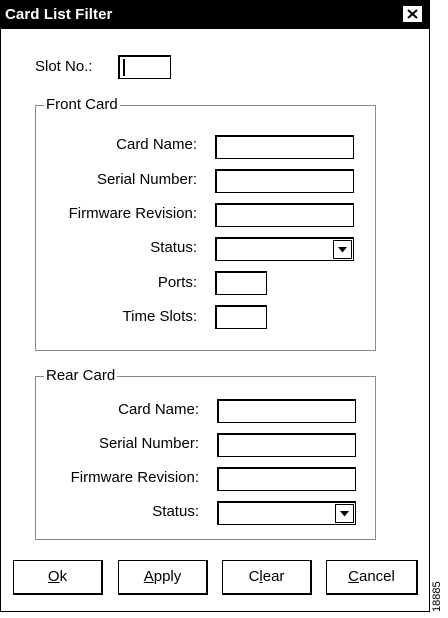 Image resolution: width=448 pixels, height=618 pixels. What do you see at coordinates (59, 14) in the screenshot?
I see `window-title: Card List Filter` at bounding box center [59, 14].